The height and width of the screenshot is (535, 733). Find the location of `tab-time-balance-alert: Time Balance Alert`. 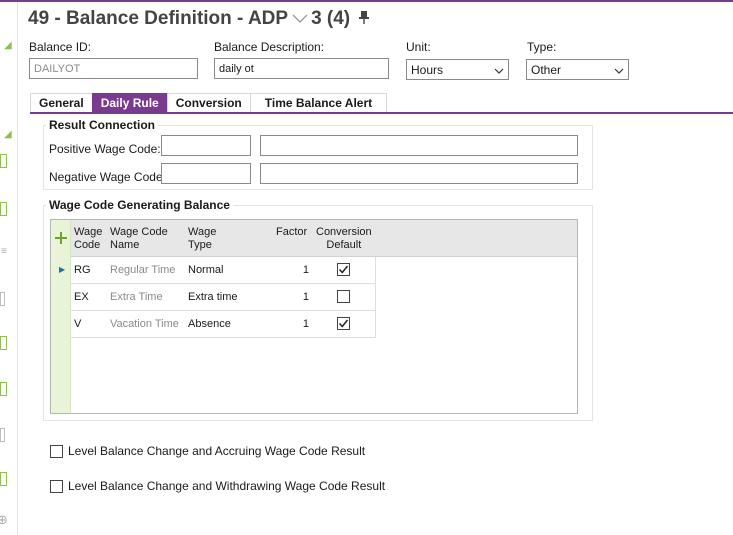

tab-time-balance-alert: Time Balance Alert is located at coordinates (318, 103).